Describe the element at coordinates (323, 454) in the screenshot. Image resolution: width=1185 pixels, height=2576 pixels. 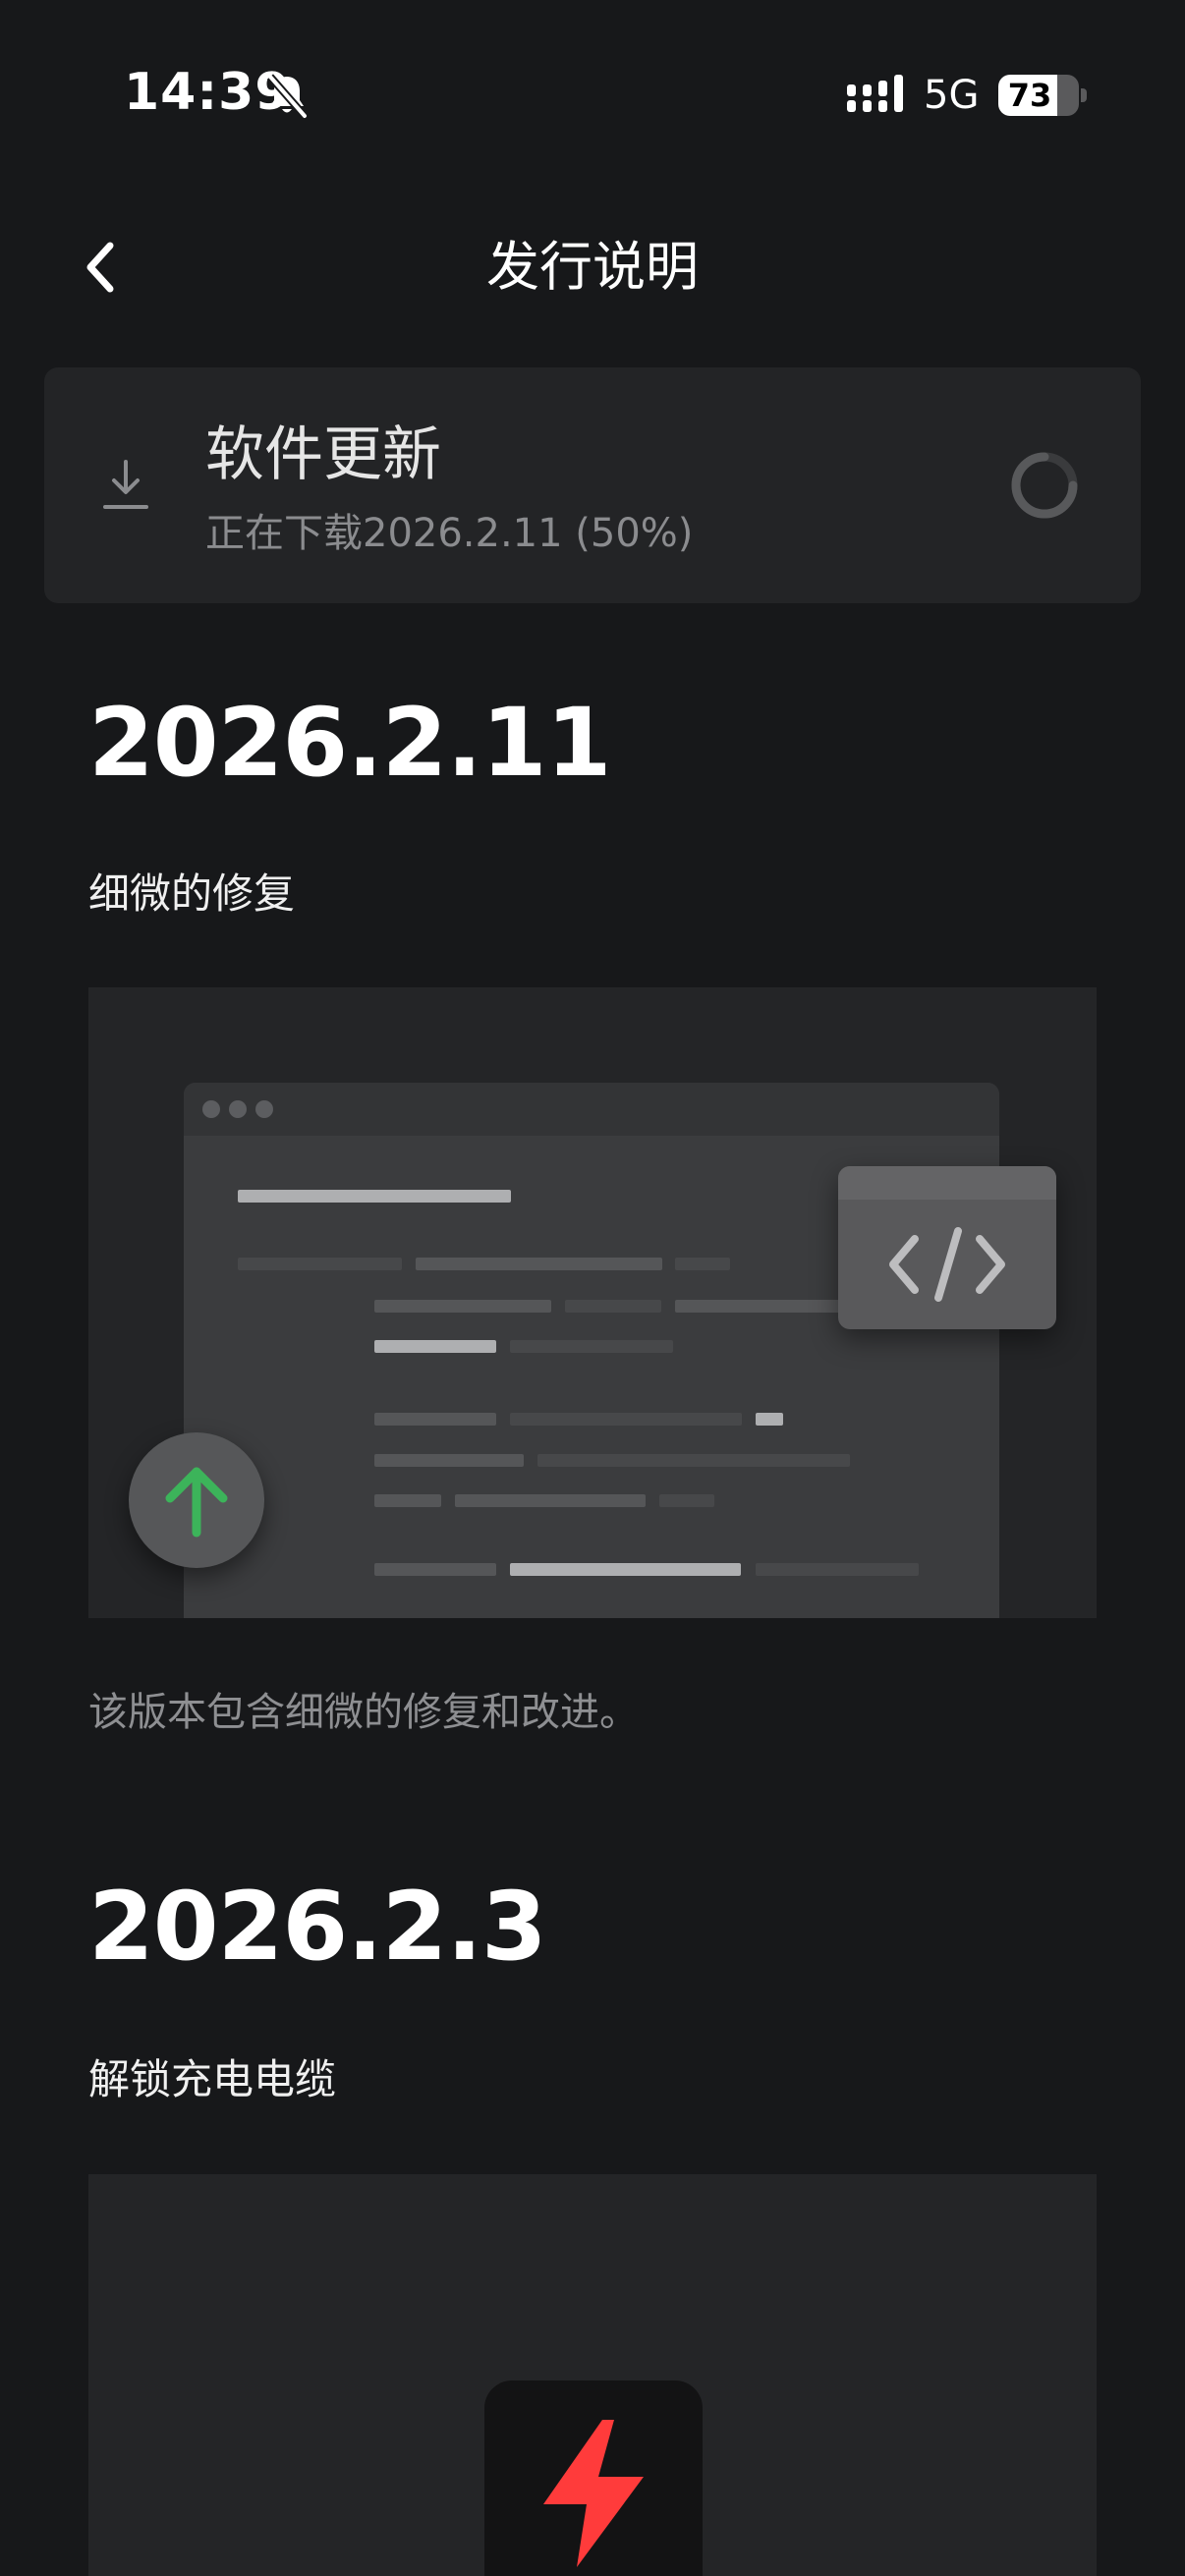
I see `update-title: 软件更新` at that location.